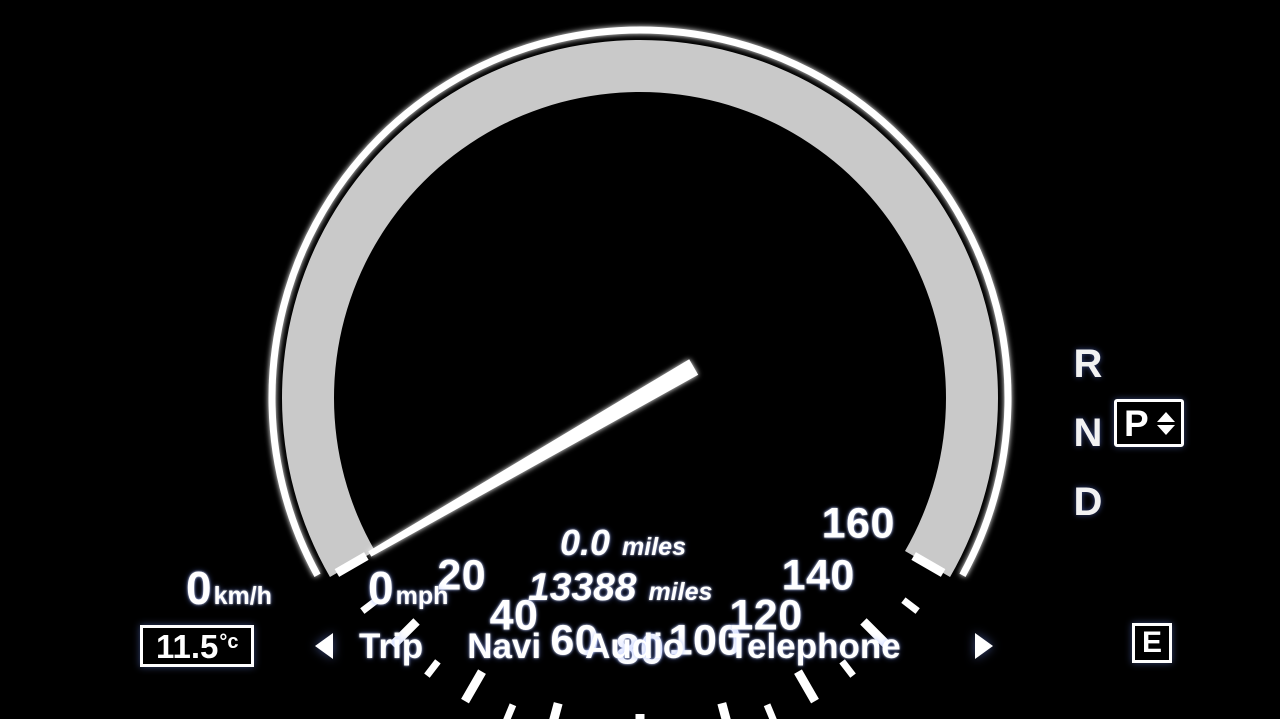  I want to click on trip-unit: miles, so click(654, 547).